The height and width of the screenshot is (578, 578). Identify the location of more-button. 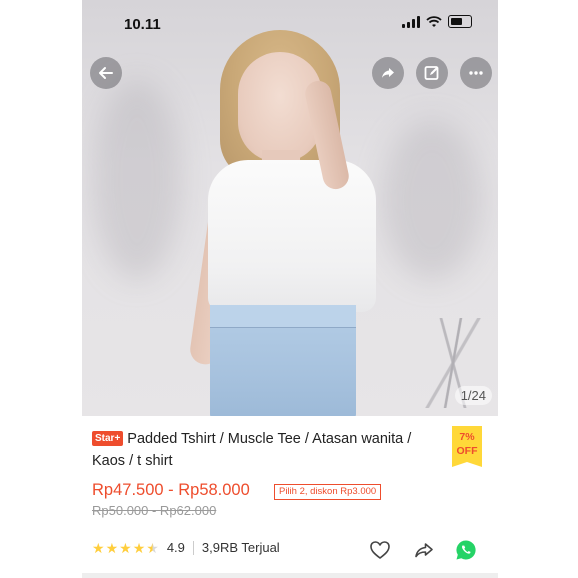
(476, 73).